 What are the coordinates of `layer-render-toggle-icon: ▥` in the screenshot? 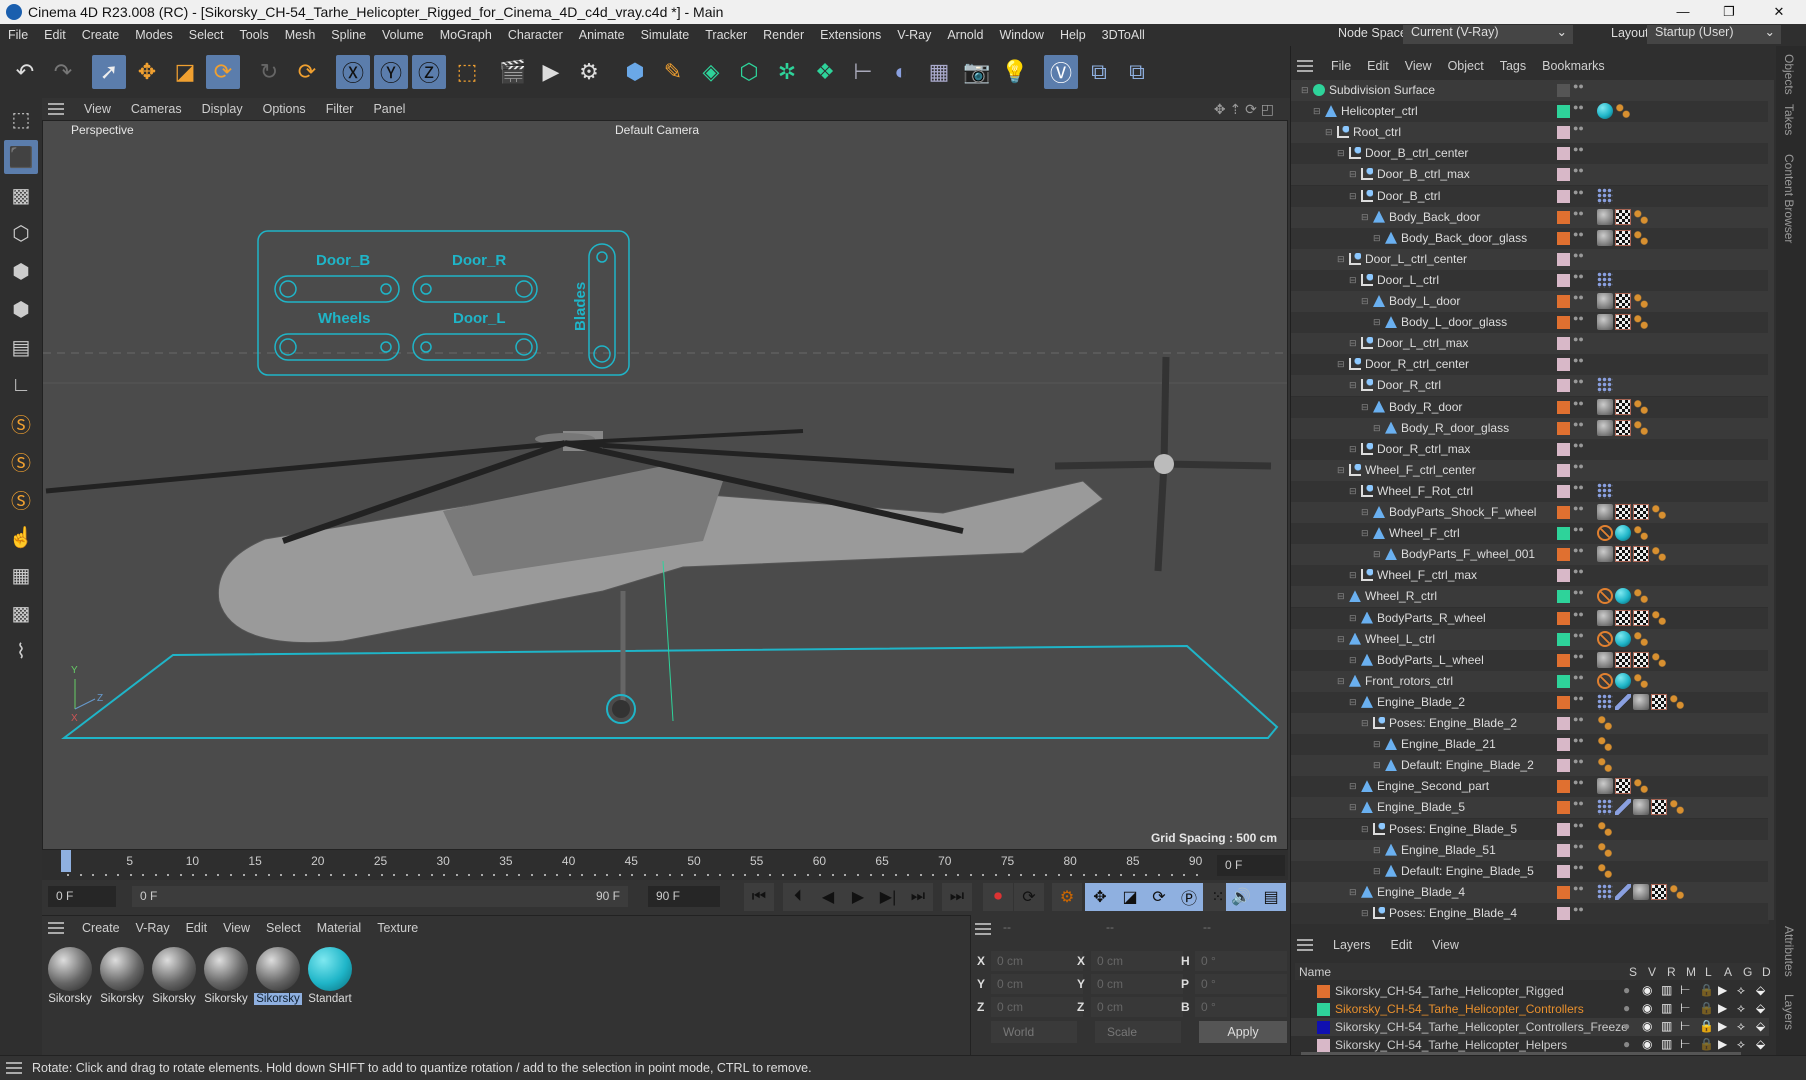 It's located at (1666, 1026).